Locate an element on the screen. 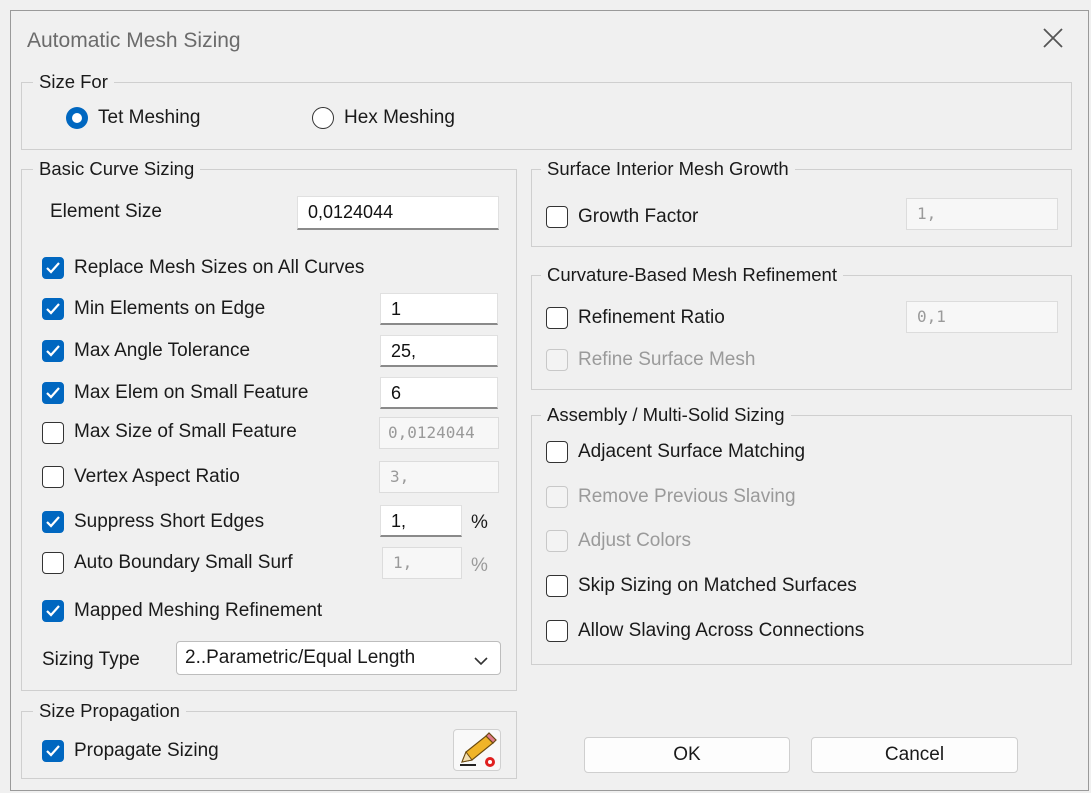 This screenshot has width=1091, height=793. replace-mesh-sizes-checkbox is located at coordinates (53, 268).